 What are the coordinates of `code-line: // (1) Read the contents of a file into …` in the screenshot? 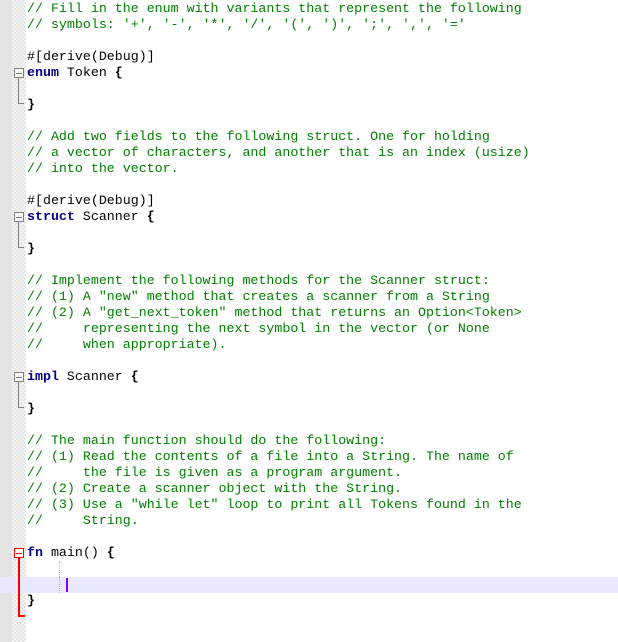 It's located at (309, 457).